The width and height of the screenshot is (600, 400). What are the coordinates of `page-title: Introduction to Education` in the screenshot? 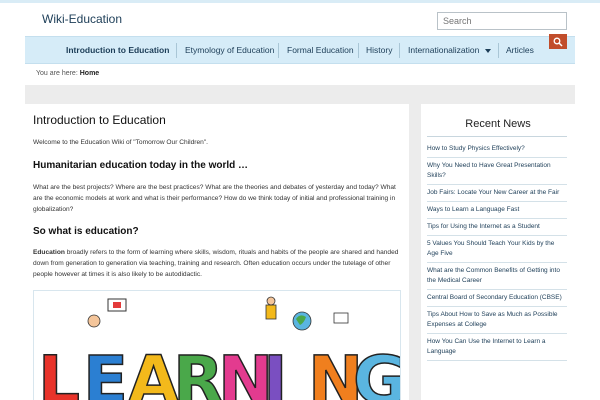 It's located at (99, 120).